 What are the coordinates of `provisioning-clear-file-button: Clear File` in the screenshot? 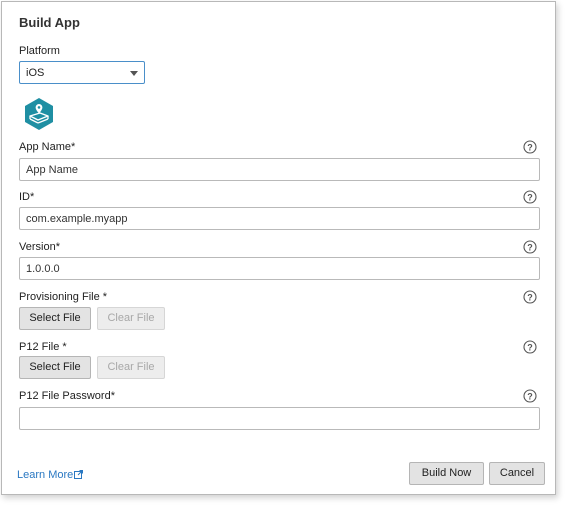 It's located at (131, 318).